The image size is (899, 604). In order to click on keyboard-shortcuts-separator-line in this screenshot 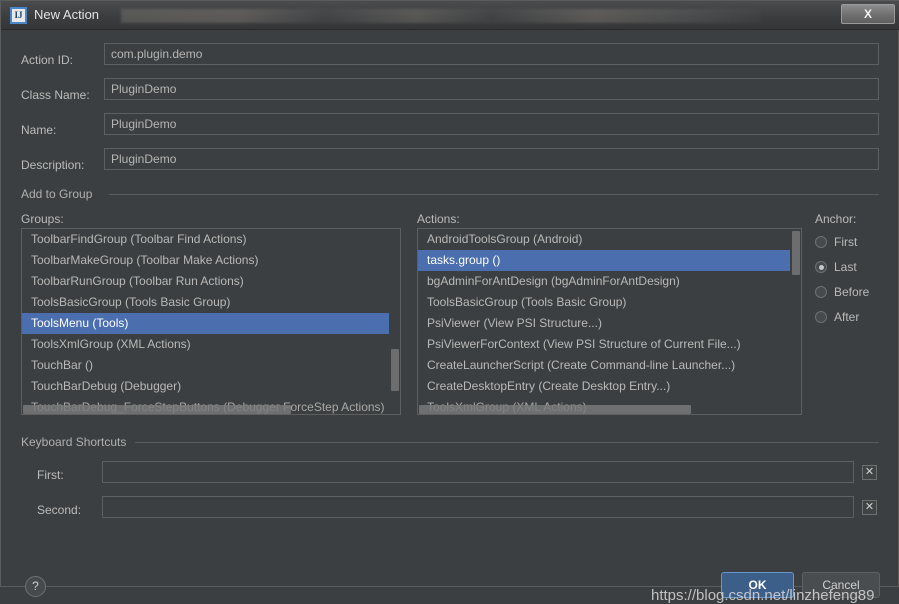, I will do `click(507, 442)`.